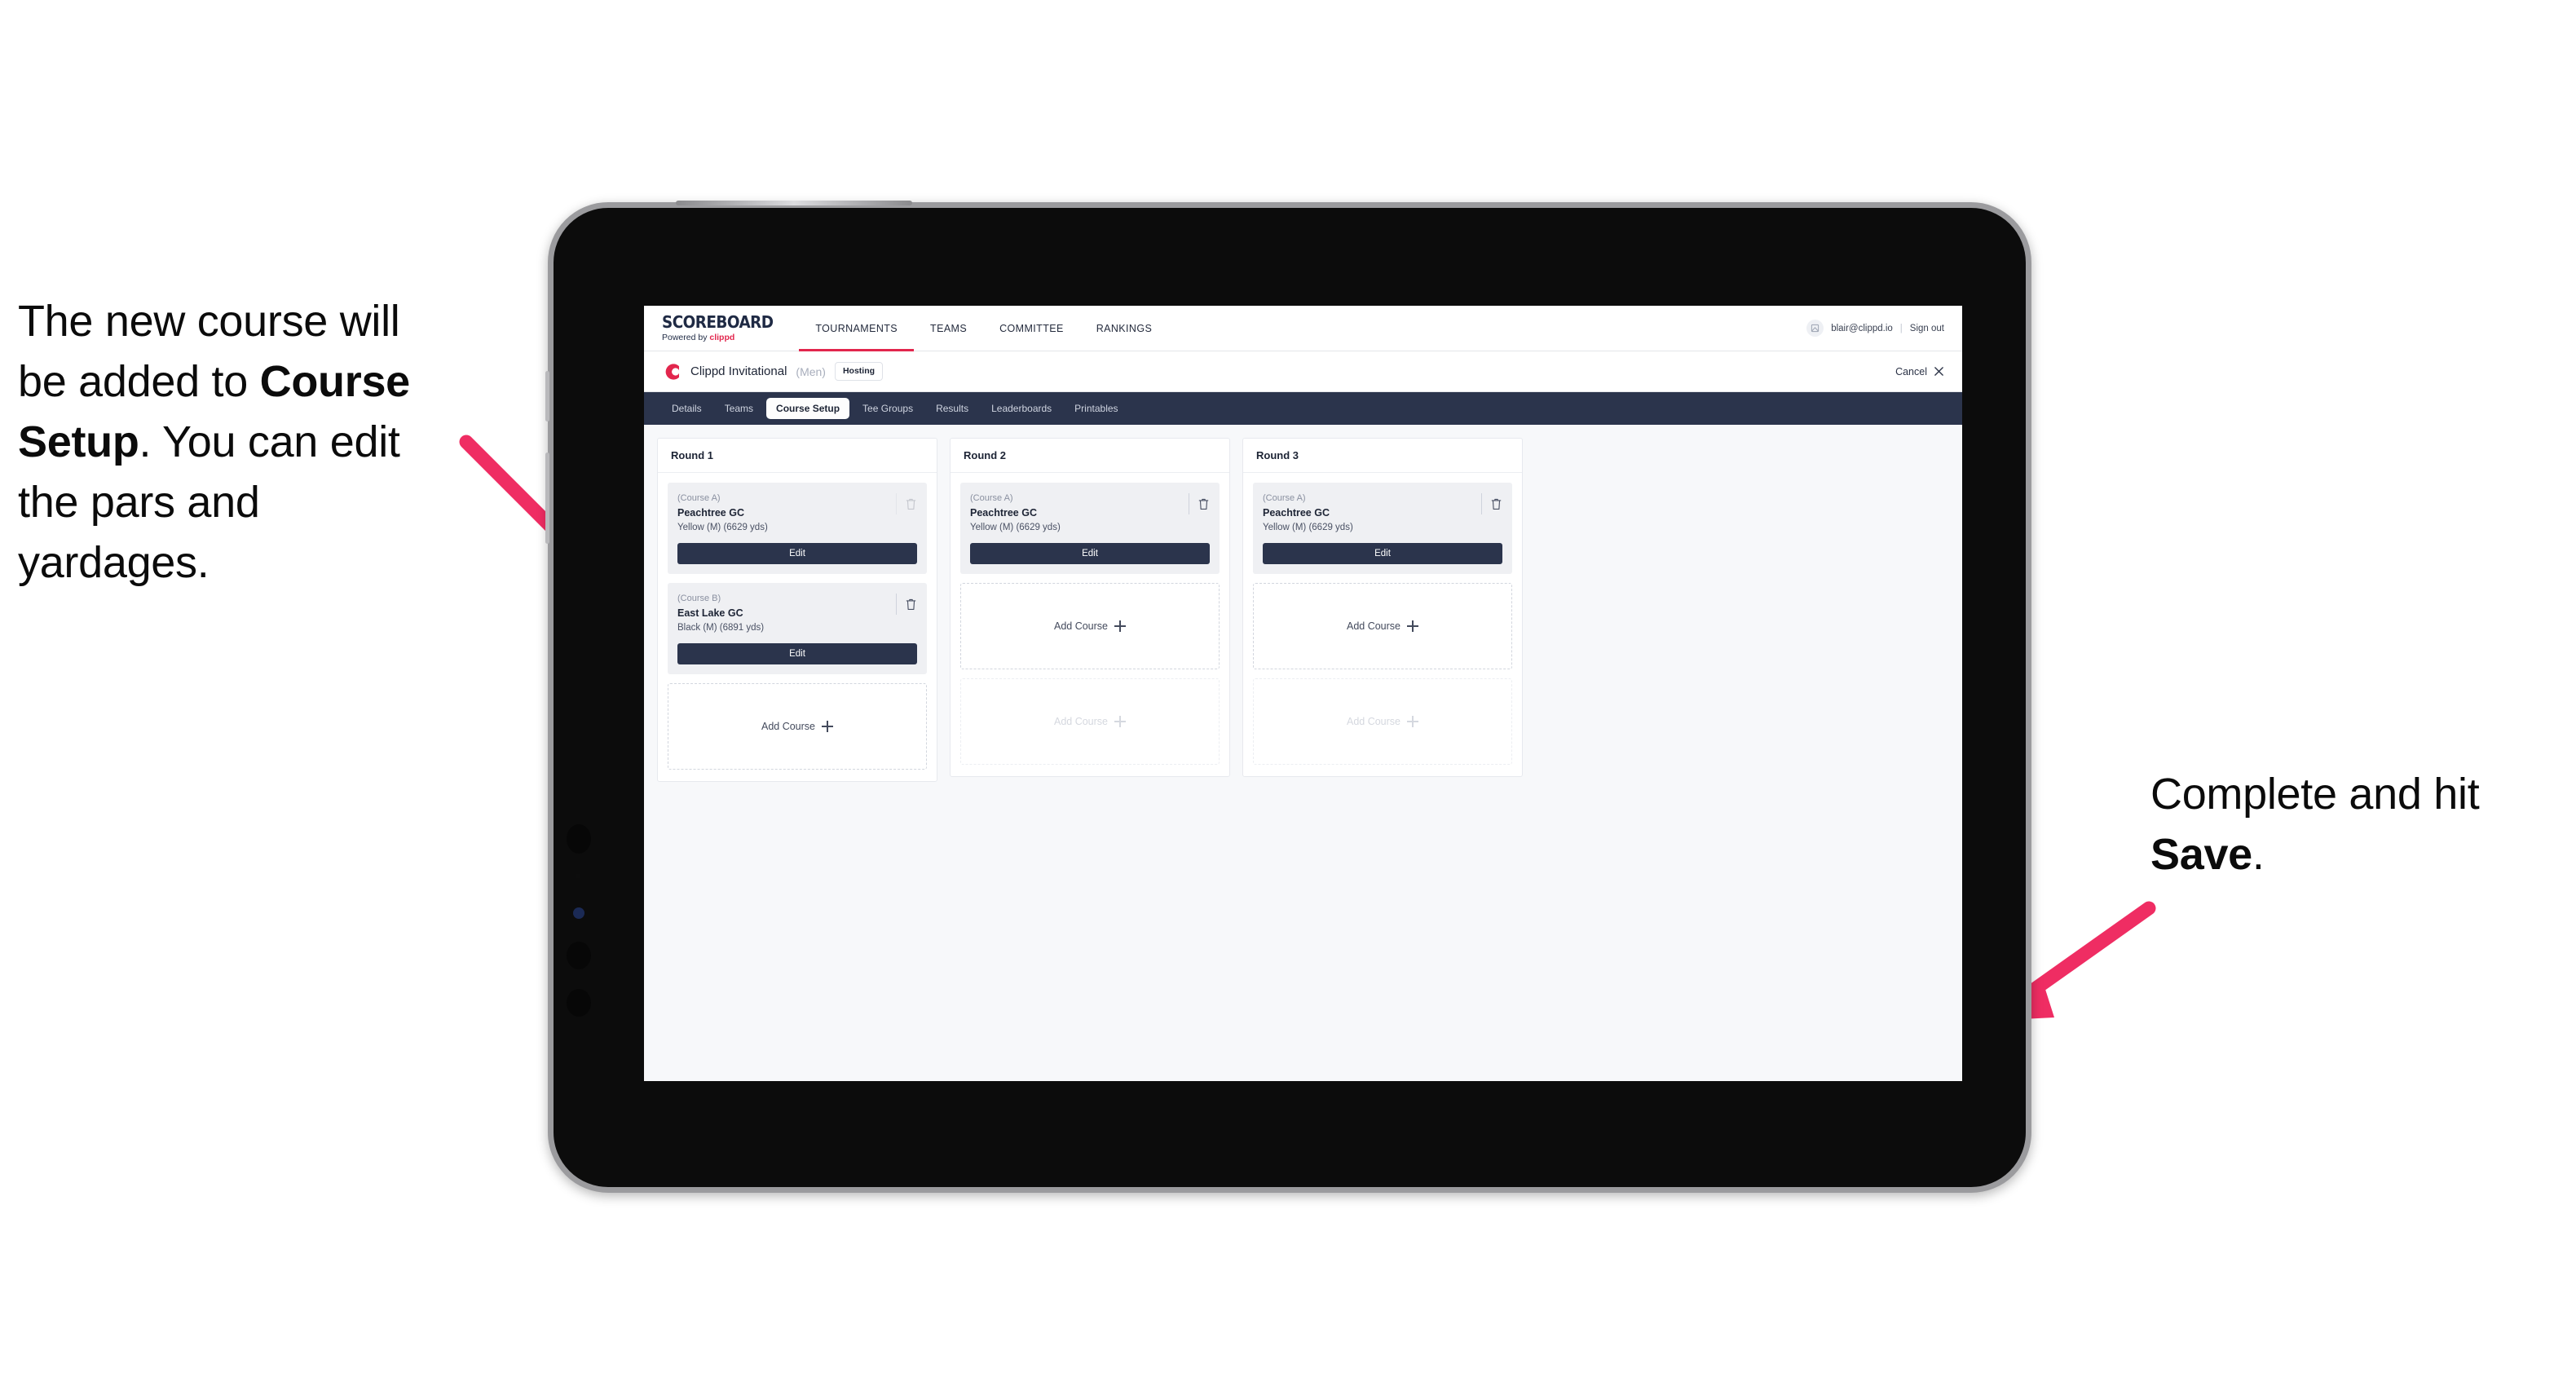 The image size is (2576, 1386). I want to click on brand-wordmark: SCOREBOARD, so click(718, 322).